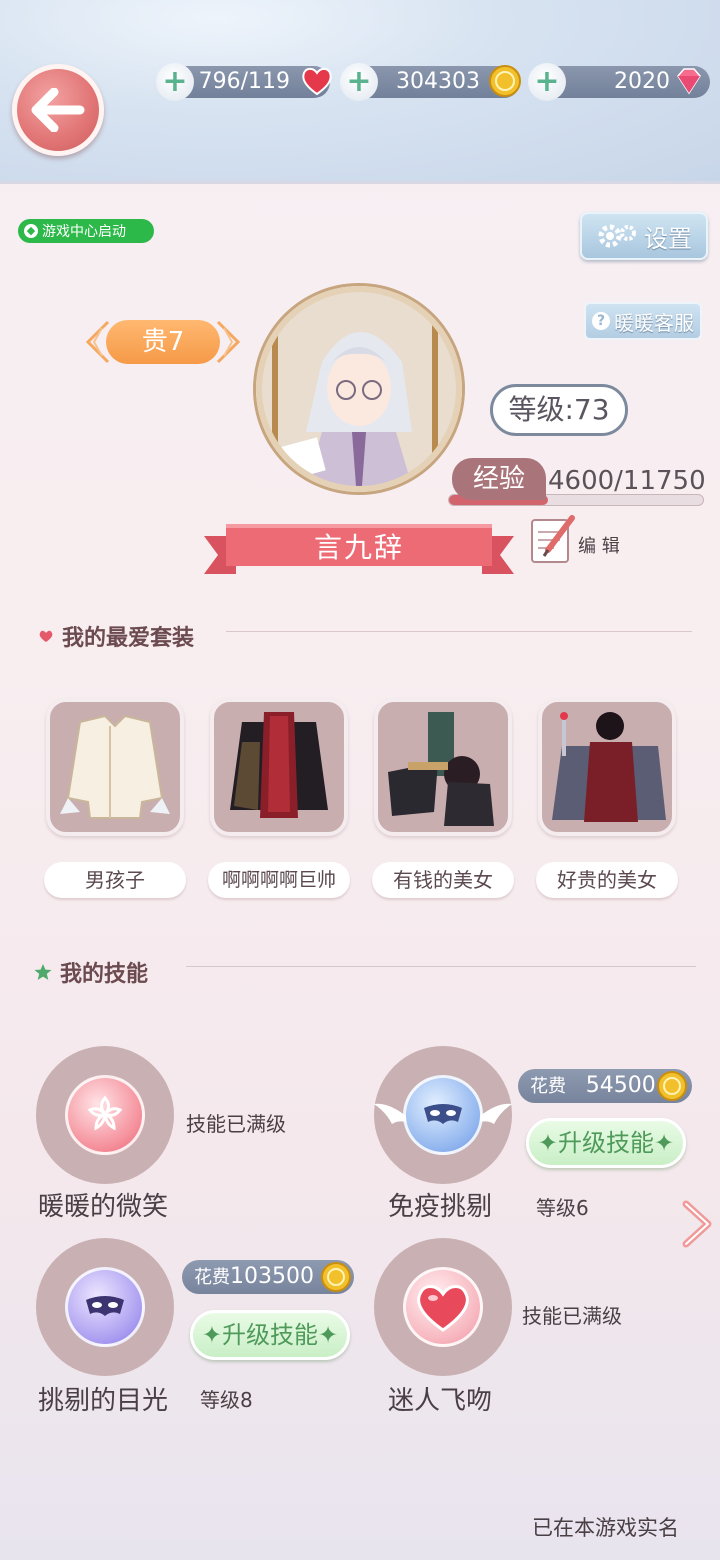 Image resolution: width=720 pixels, height=1560 pixels. Describe the element at coordinates (46, 636) in the screenshot. I see `heart-bullet-icon` at that location.